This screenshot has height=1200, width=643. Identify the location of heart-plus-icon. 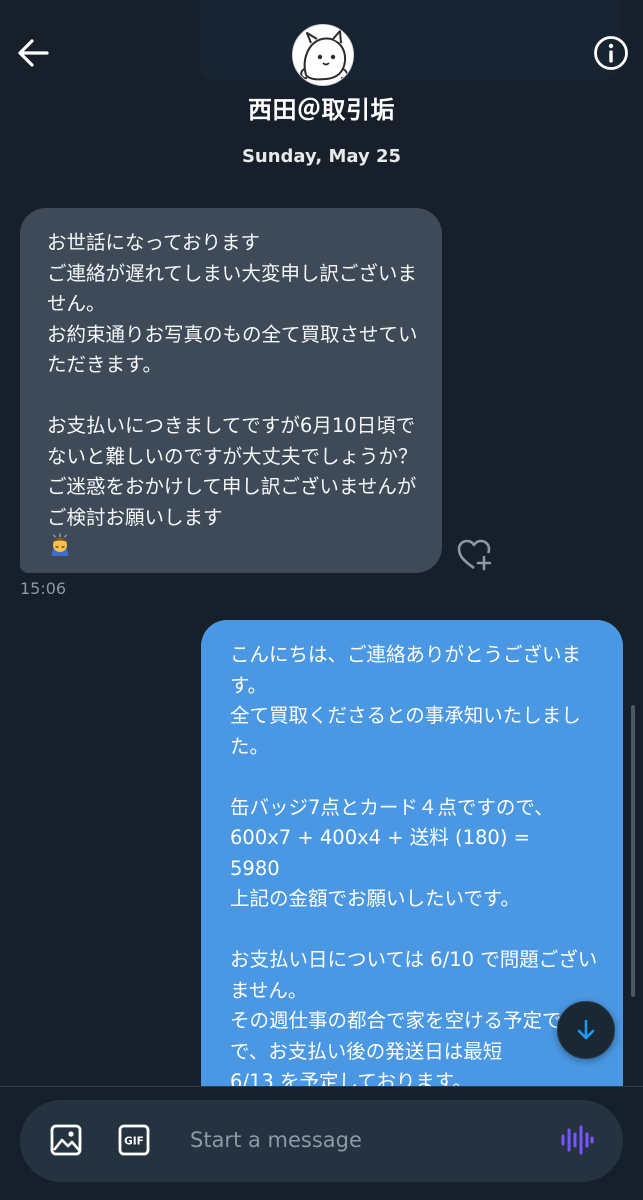
(474, 555).